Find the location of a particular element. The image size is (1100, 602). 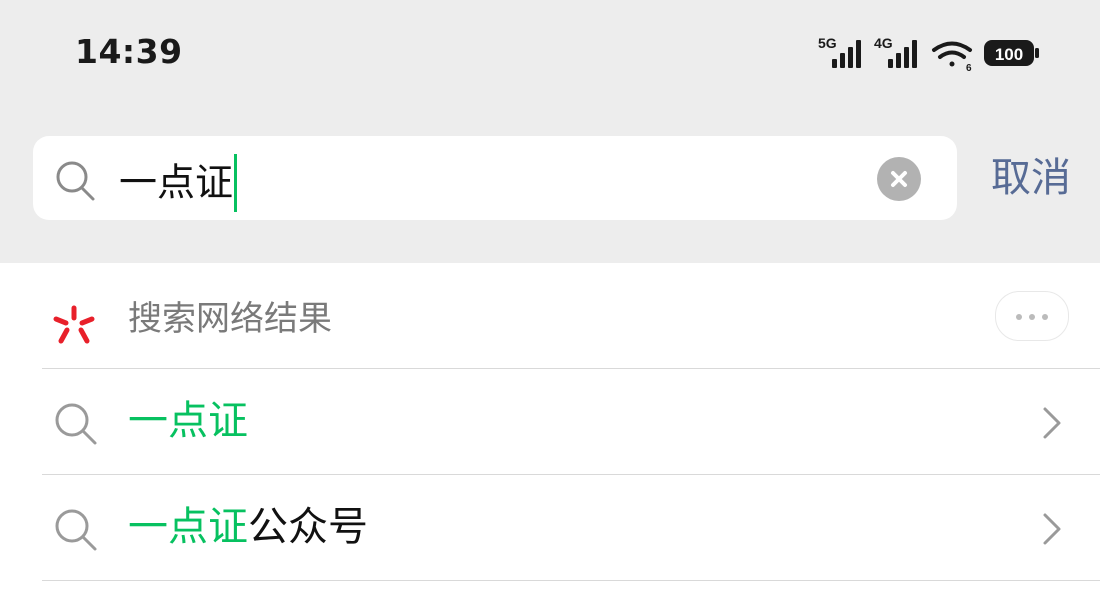

web-search-label: 搜索网络结果 is located at coordinates (230, 319).